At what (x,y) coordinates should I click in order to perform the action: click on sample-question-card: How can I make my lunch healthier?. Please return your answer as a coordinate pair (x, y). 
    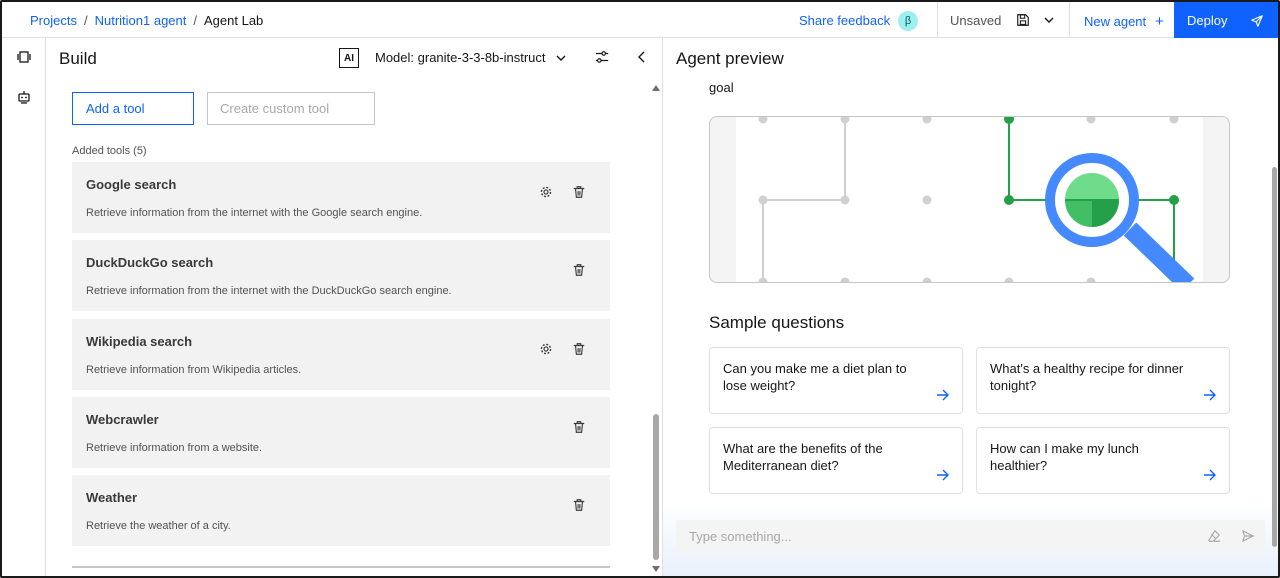
    Looking at the image, I should click on (1103, 460).